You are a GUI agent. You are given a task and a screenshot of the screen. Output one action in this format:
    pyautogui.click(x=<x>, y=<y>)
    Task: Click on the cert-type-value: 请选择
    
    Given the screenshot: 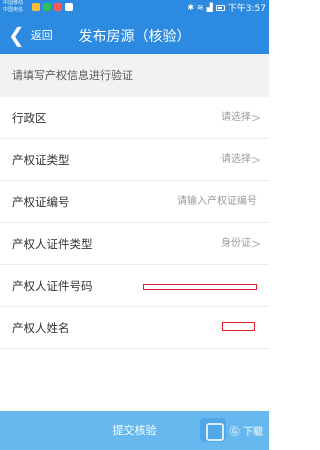 What is the action you would take?
    pyautogui.click(x=236, y=159)
    